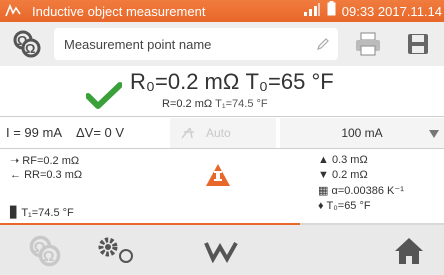 This screenshot has width=444, height=275. Describe the element at coordinates (349, 160) in the screenshot. I see `r-up-value: 0.3 mΩ` at that location.